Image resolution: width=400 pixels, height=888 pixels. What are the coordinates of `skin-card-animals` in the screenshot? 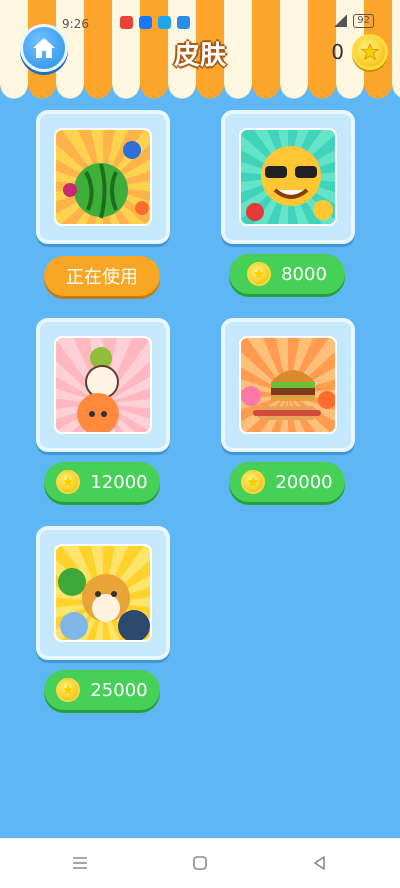 It's located at (103, 385).